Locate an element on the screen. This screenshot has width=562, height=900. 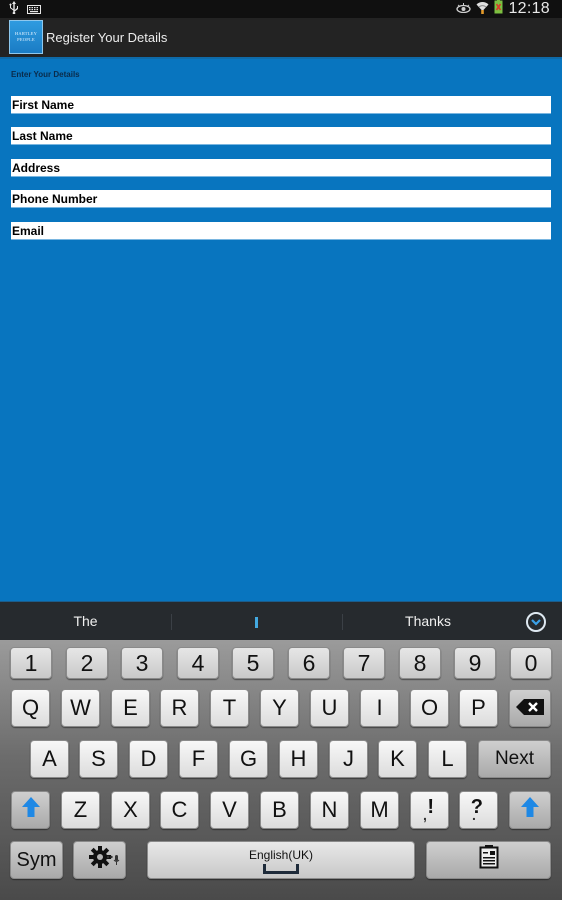
phone-number-field: Phone Number is located at coordinates (281, 199).